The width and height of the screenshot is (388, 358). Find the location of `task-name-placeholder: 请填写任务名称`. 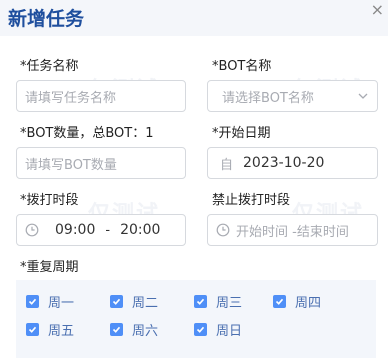

task-name-placeholder: 请填写任务名称 is located at coordinates (71, 98).